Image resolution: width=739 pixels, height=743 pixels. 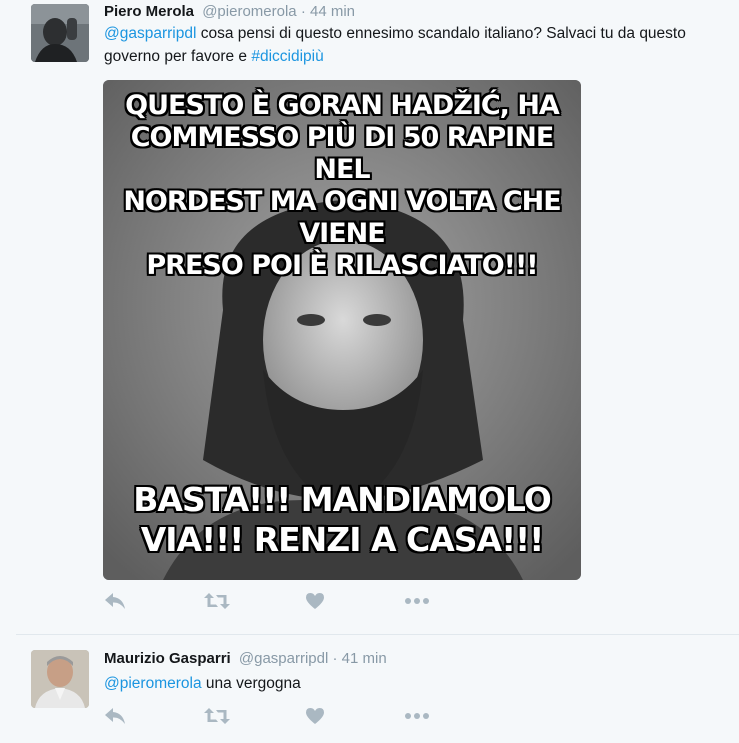 I want to click on fullname: Maurizio Gasparri, so click(x=167, y=658).